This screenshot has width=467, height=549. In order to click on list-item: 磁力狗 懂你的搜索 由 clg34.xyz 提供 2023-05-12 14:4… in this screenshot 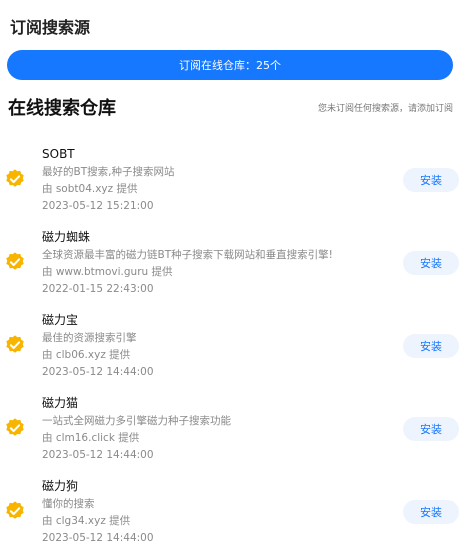, I will do `click(233, 510)`.